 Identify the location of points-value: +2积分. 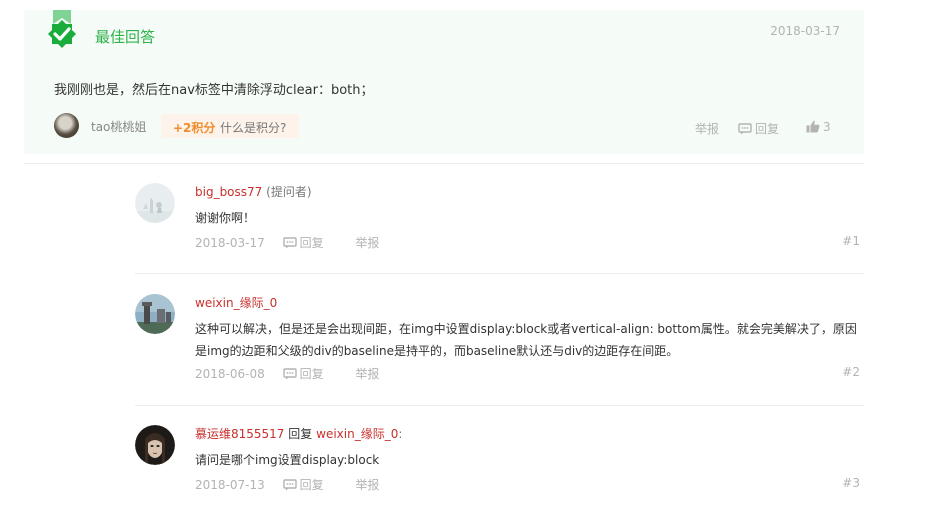
(194, 128).